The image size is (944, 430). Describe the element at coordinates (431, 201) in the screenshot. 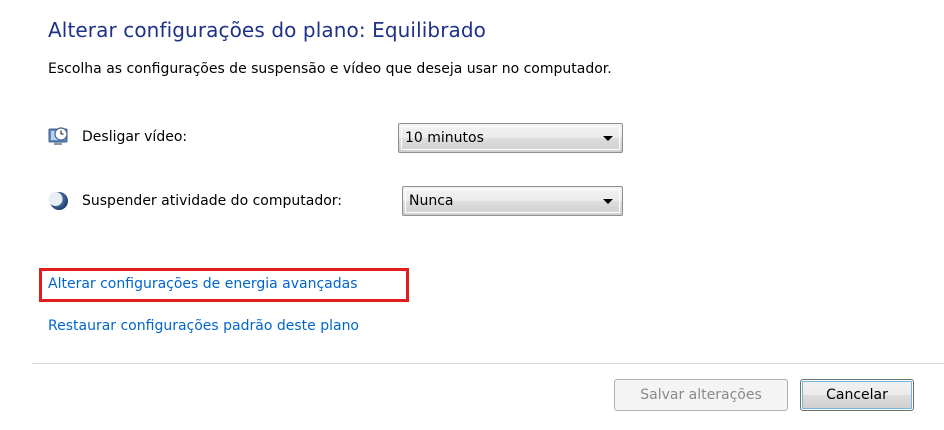

I see `sleep-selected-value: Nunca` at that location.